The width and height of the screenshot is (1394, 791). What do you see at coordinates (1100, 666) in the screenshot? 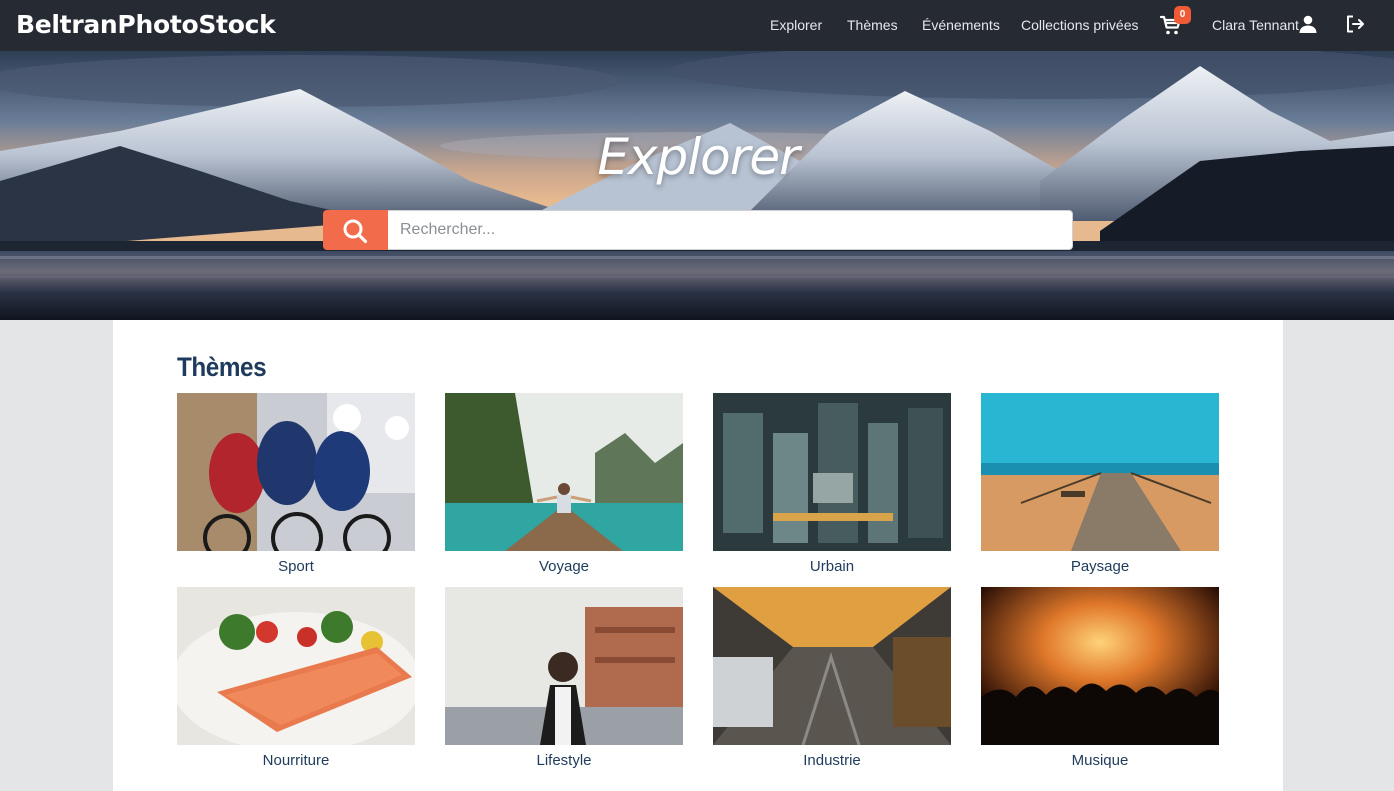
I see `theme-image-musique` at bounding box center [1100, 666].